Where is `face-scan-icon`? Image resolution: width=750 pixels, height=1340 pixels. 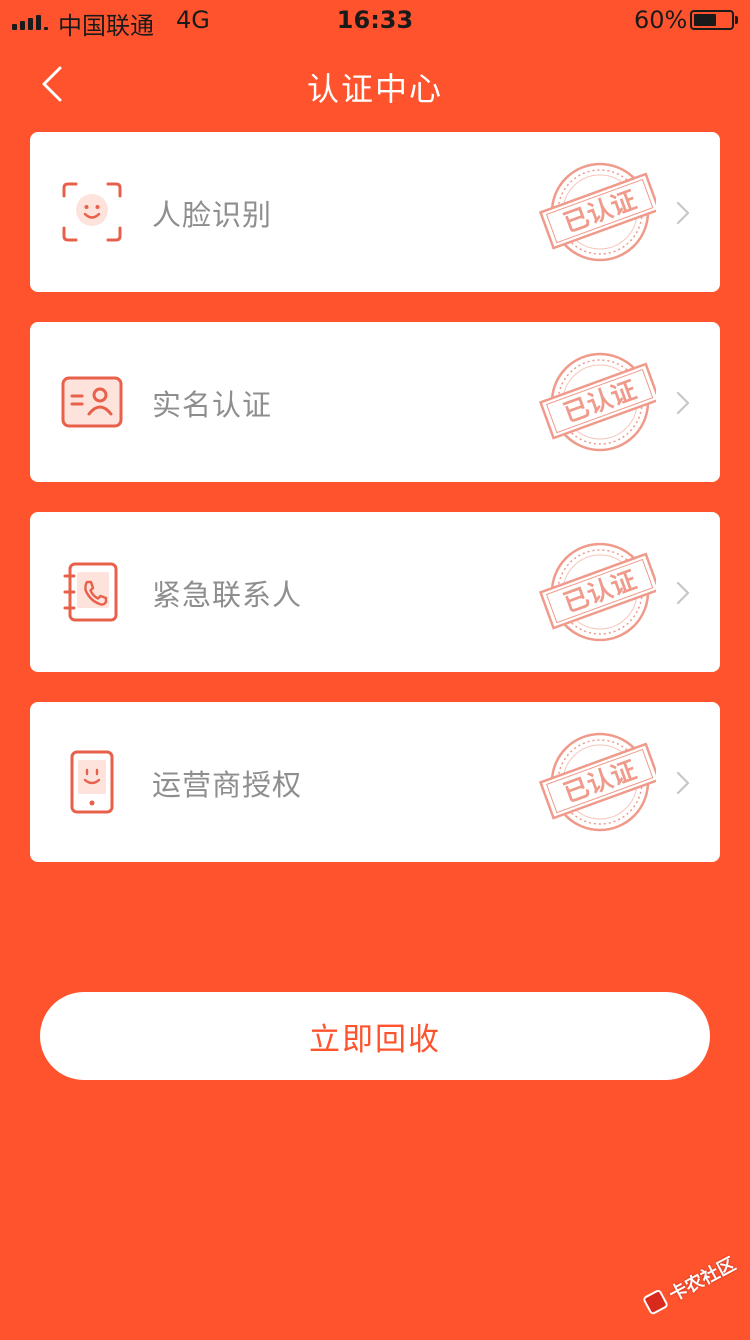 face-scan-icon is located at coordinates (92, 212).